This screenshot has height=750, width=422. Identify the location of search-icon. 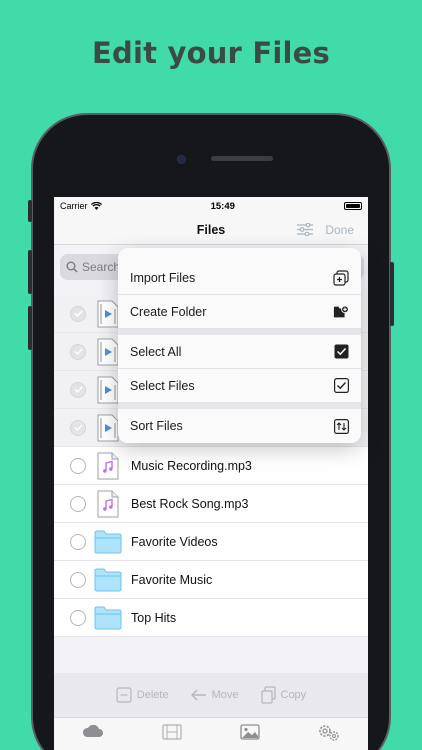
(72, 267).